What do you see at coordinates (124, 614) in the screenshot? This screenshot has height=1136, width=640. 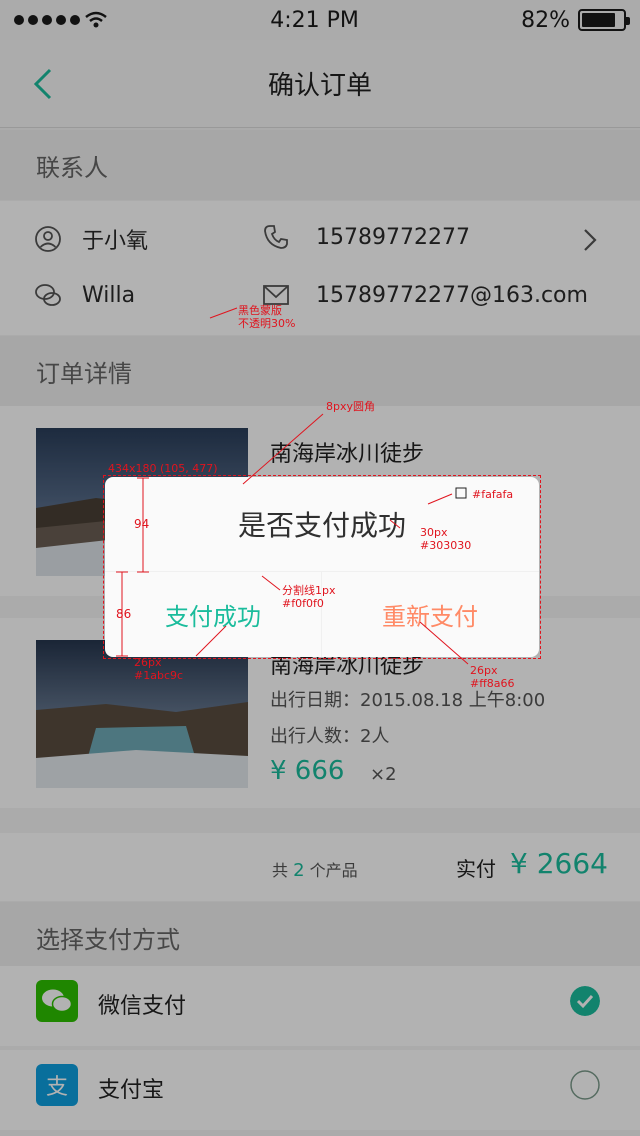 I see `annotation-height-bottom: 86` at bounding box center [124, 614].